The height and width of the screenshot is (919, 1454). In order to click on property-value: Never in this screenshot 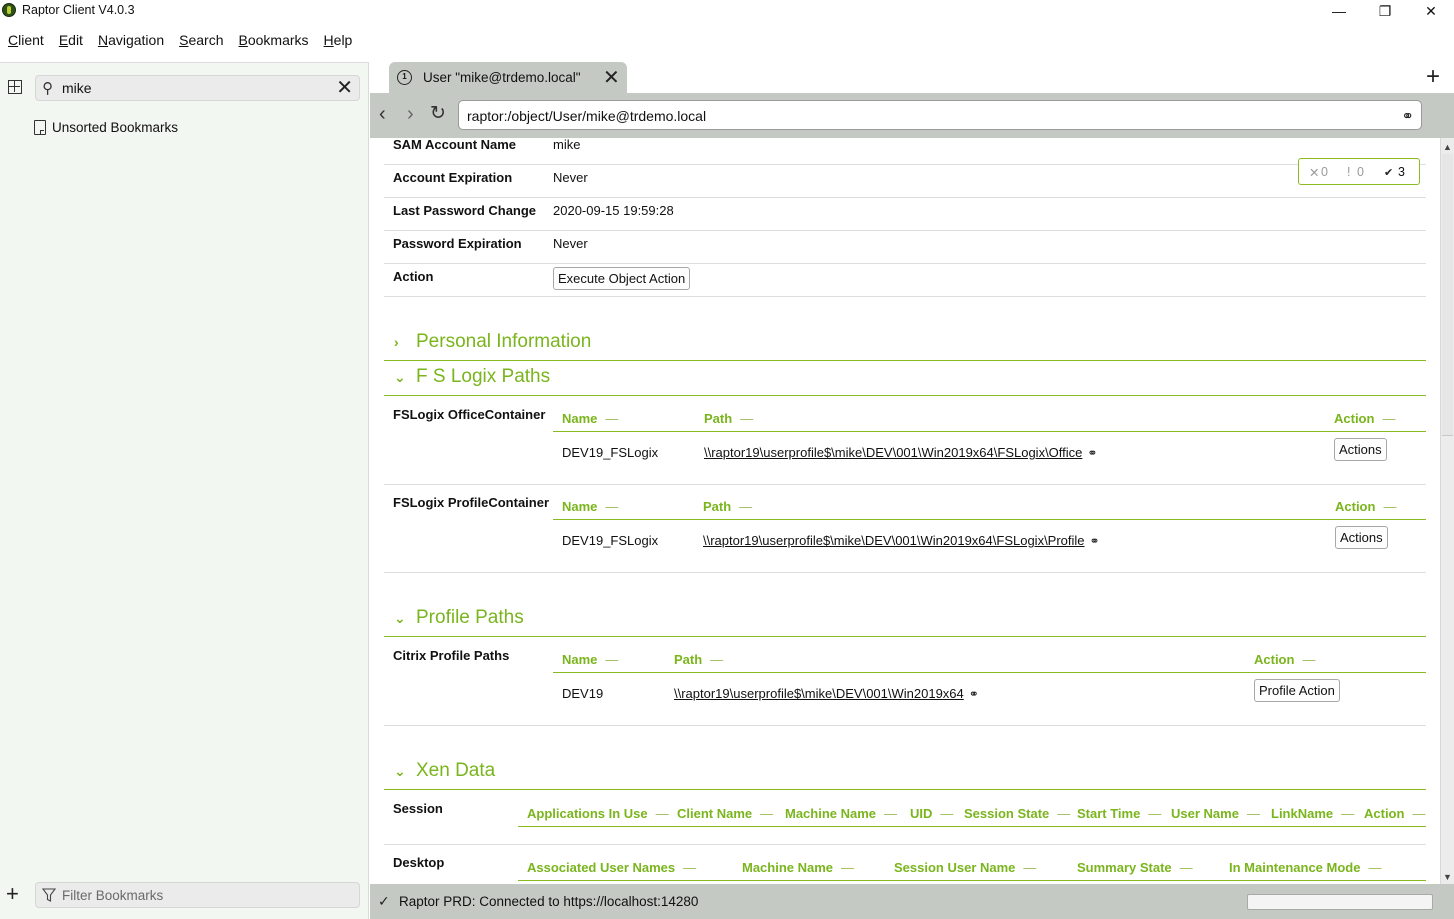, I will do `click(570, 243)`.